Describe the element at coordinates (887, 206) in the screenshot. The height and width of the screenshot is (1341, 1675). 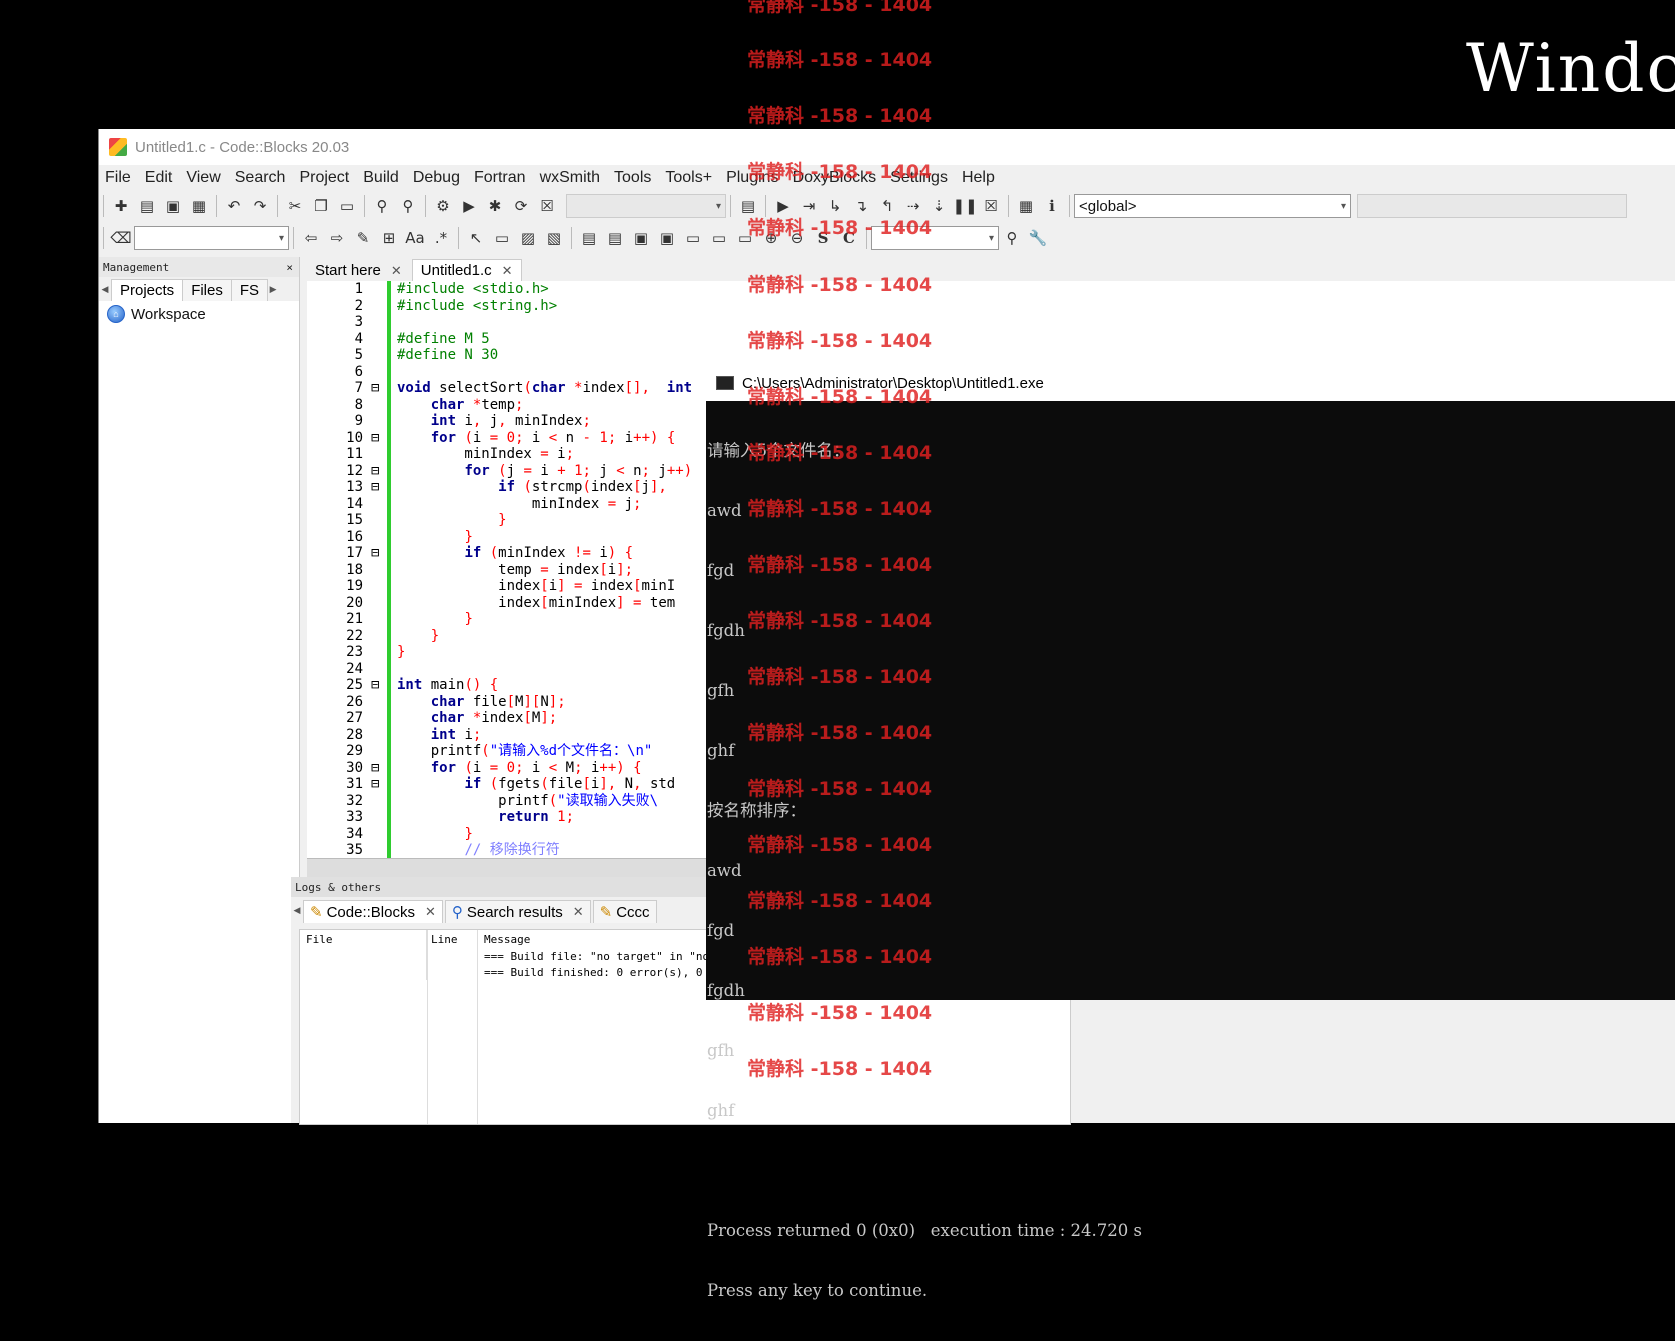
I see `step-out-icon: ↰` at that location.